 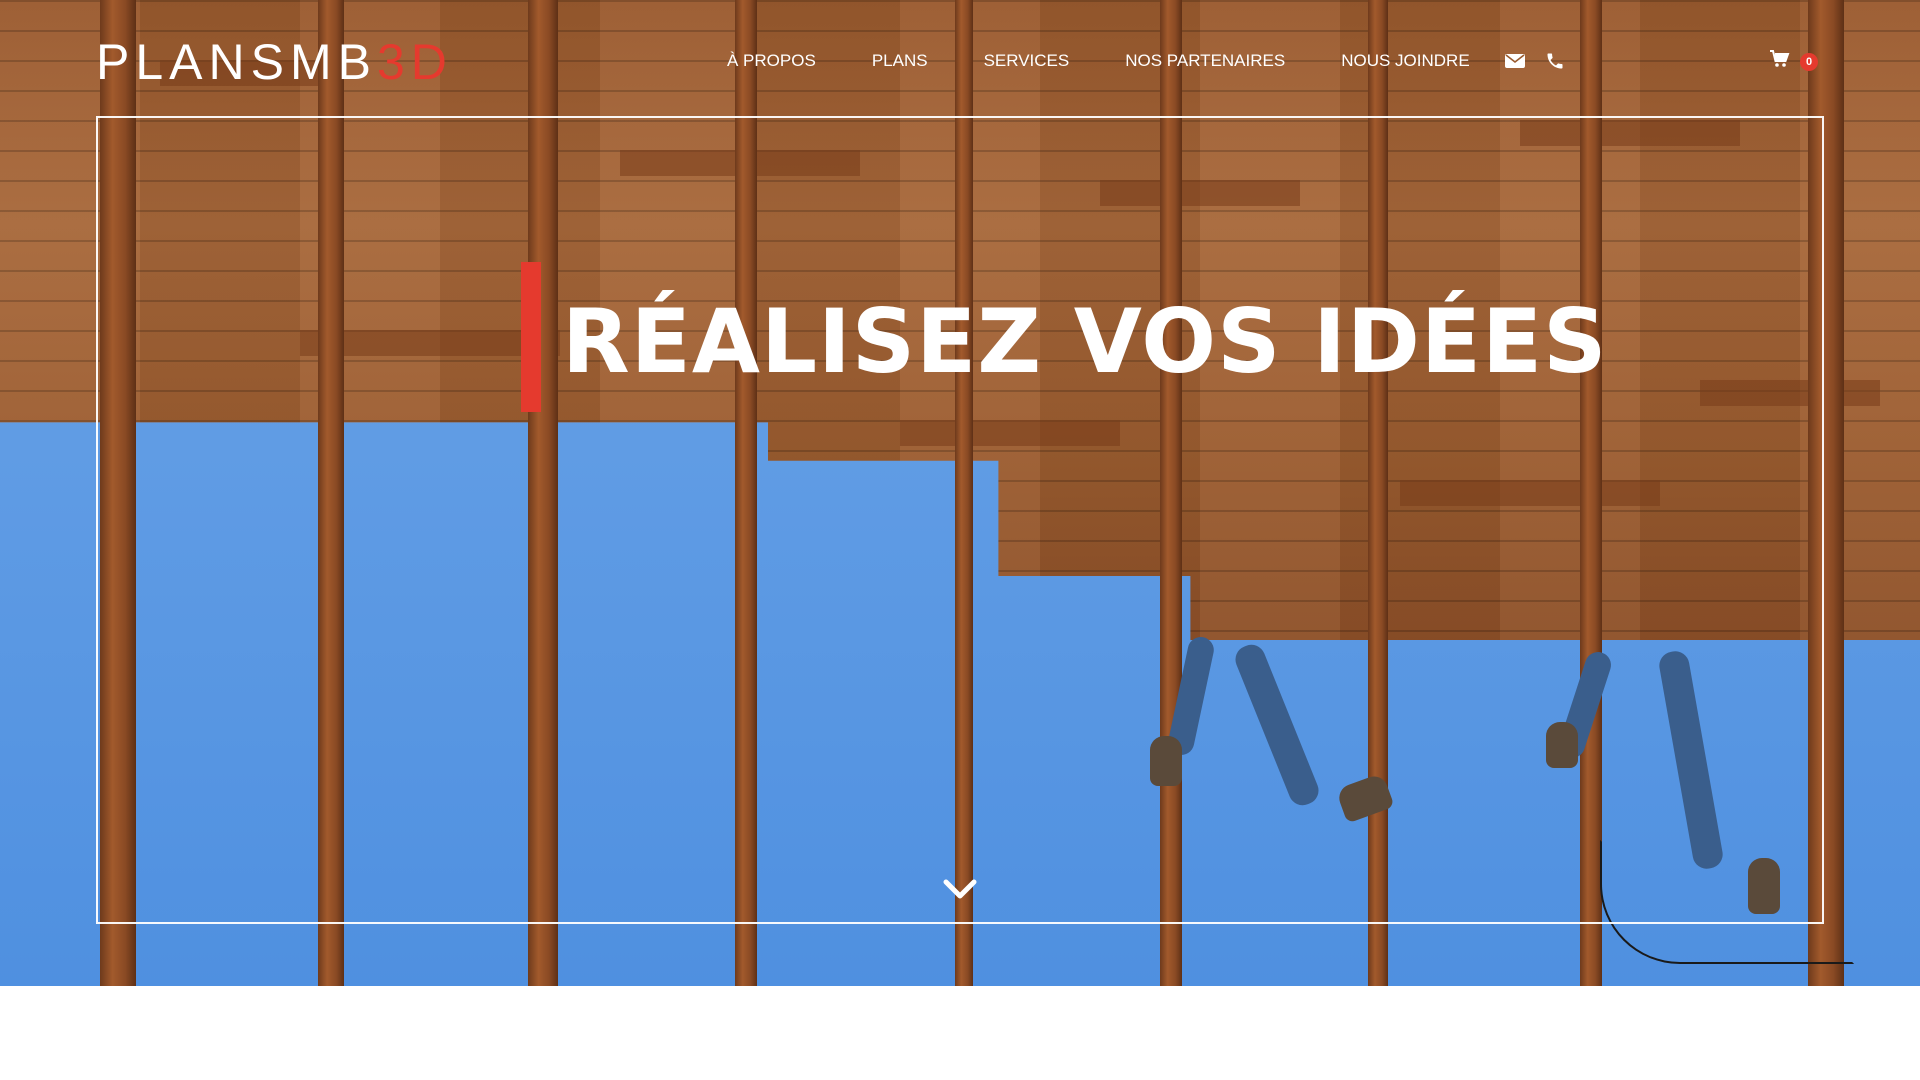 I want to click on nav-item-a-propos: À PROPOS, so click(x=771, y=61).